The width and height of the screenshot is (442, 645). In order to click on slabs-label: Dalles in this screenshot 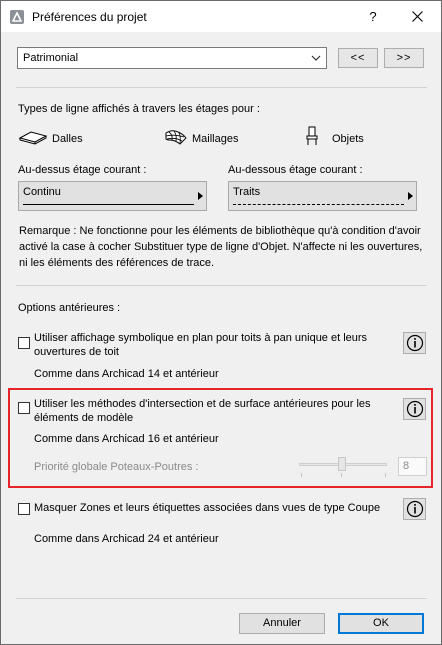, I will do `click(67, 139)`.